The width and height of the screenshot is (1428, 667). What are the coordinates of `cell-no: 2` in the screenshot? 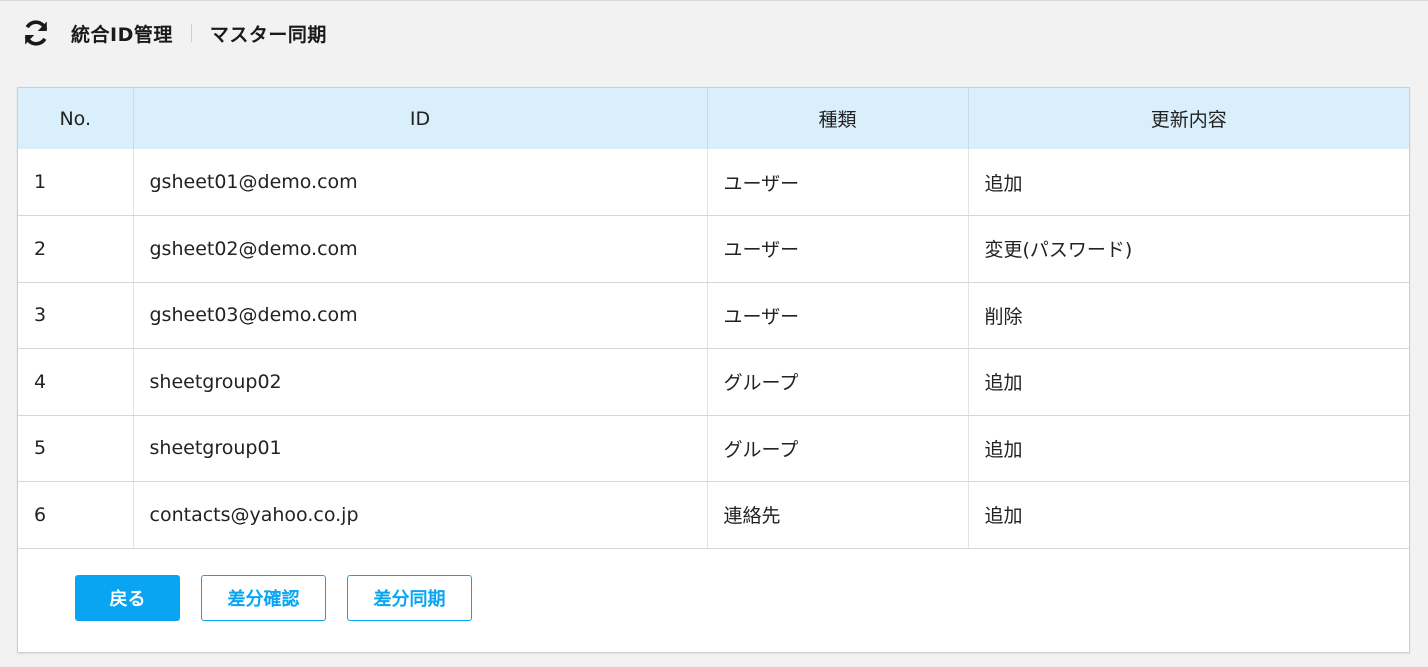 It's located at (76, 249).